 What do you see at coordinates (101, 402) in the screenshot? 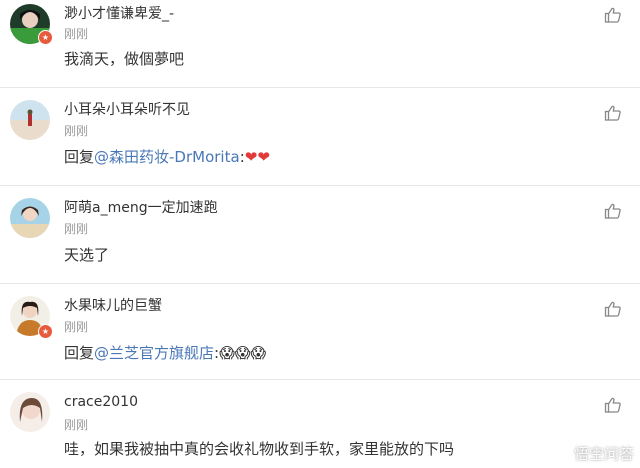
I see `username: crace2010` at bounding box center [101, 402].